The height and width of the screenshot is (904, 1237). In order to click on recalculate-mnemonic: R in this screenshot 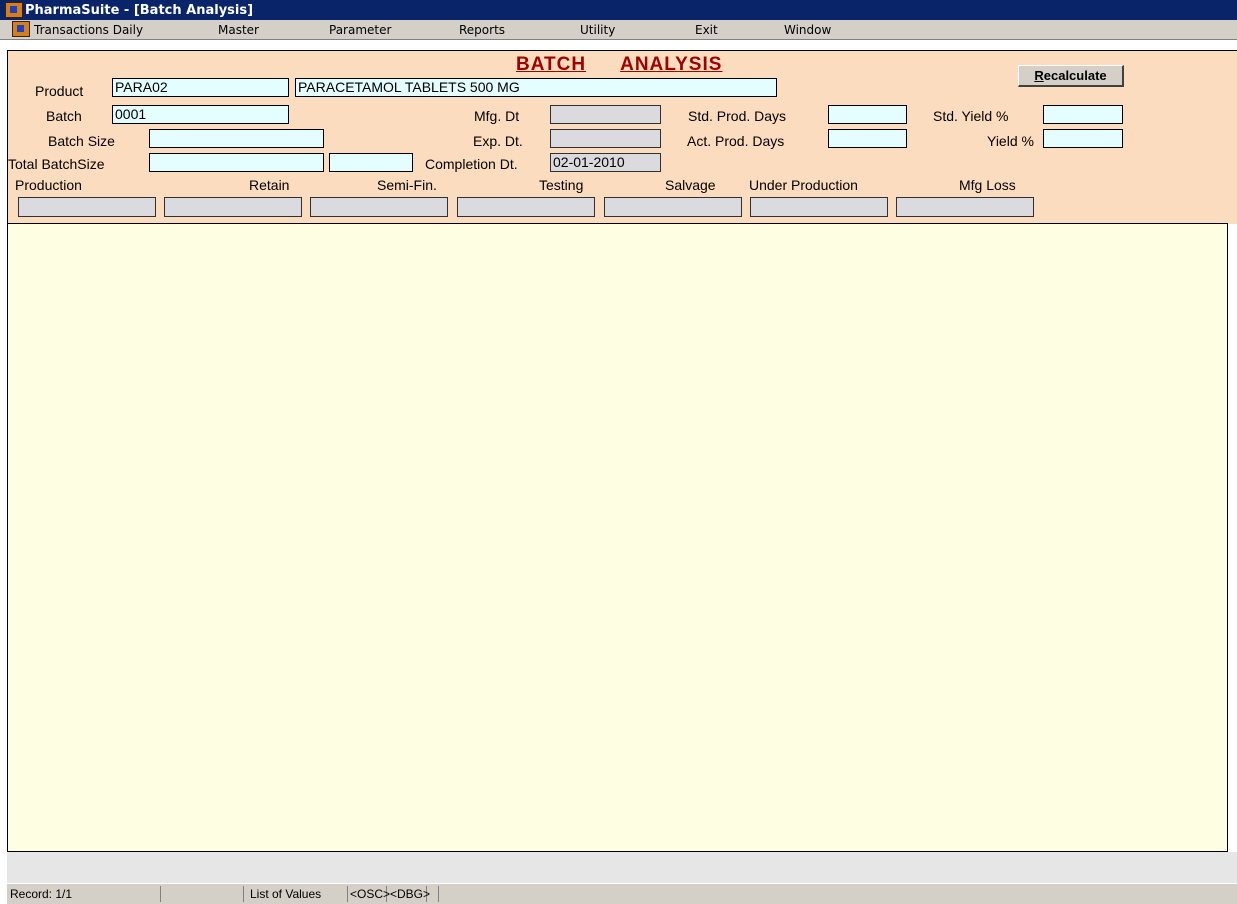, I will do `click(1039, 75)`.